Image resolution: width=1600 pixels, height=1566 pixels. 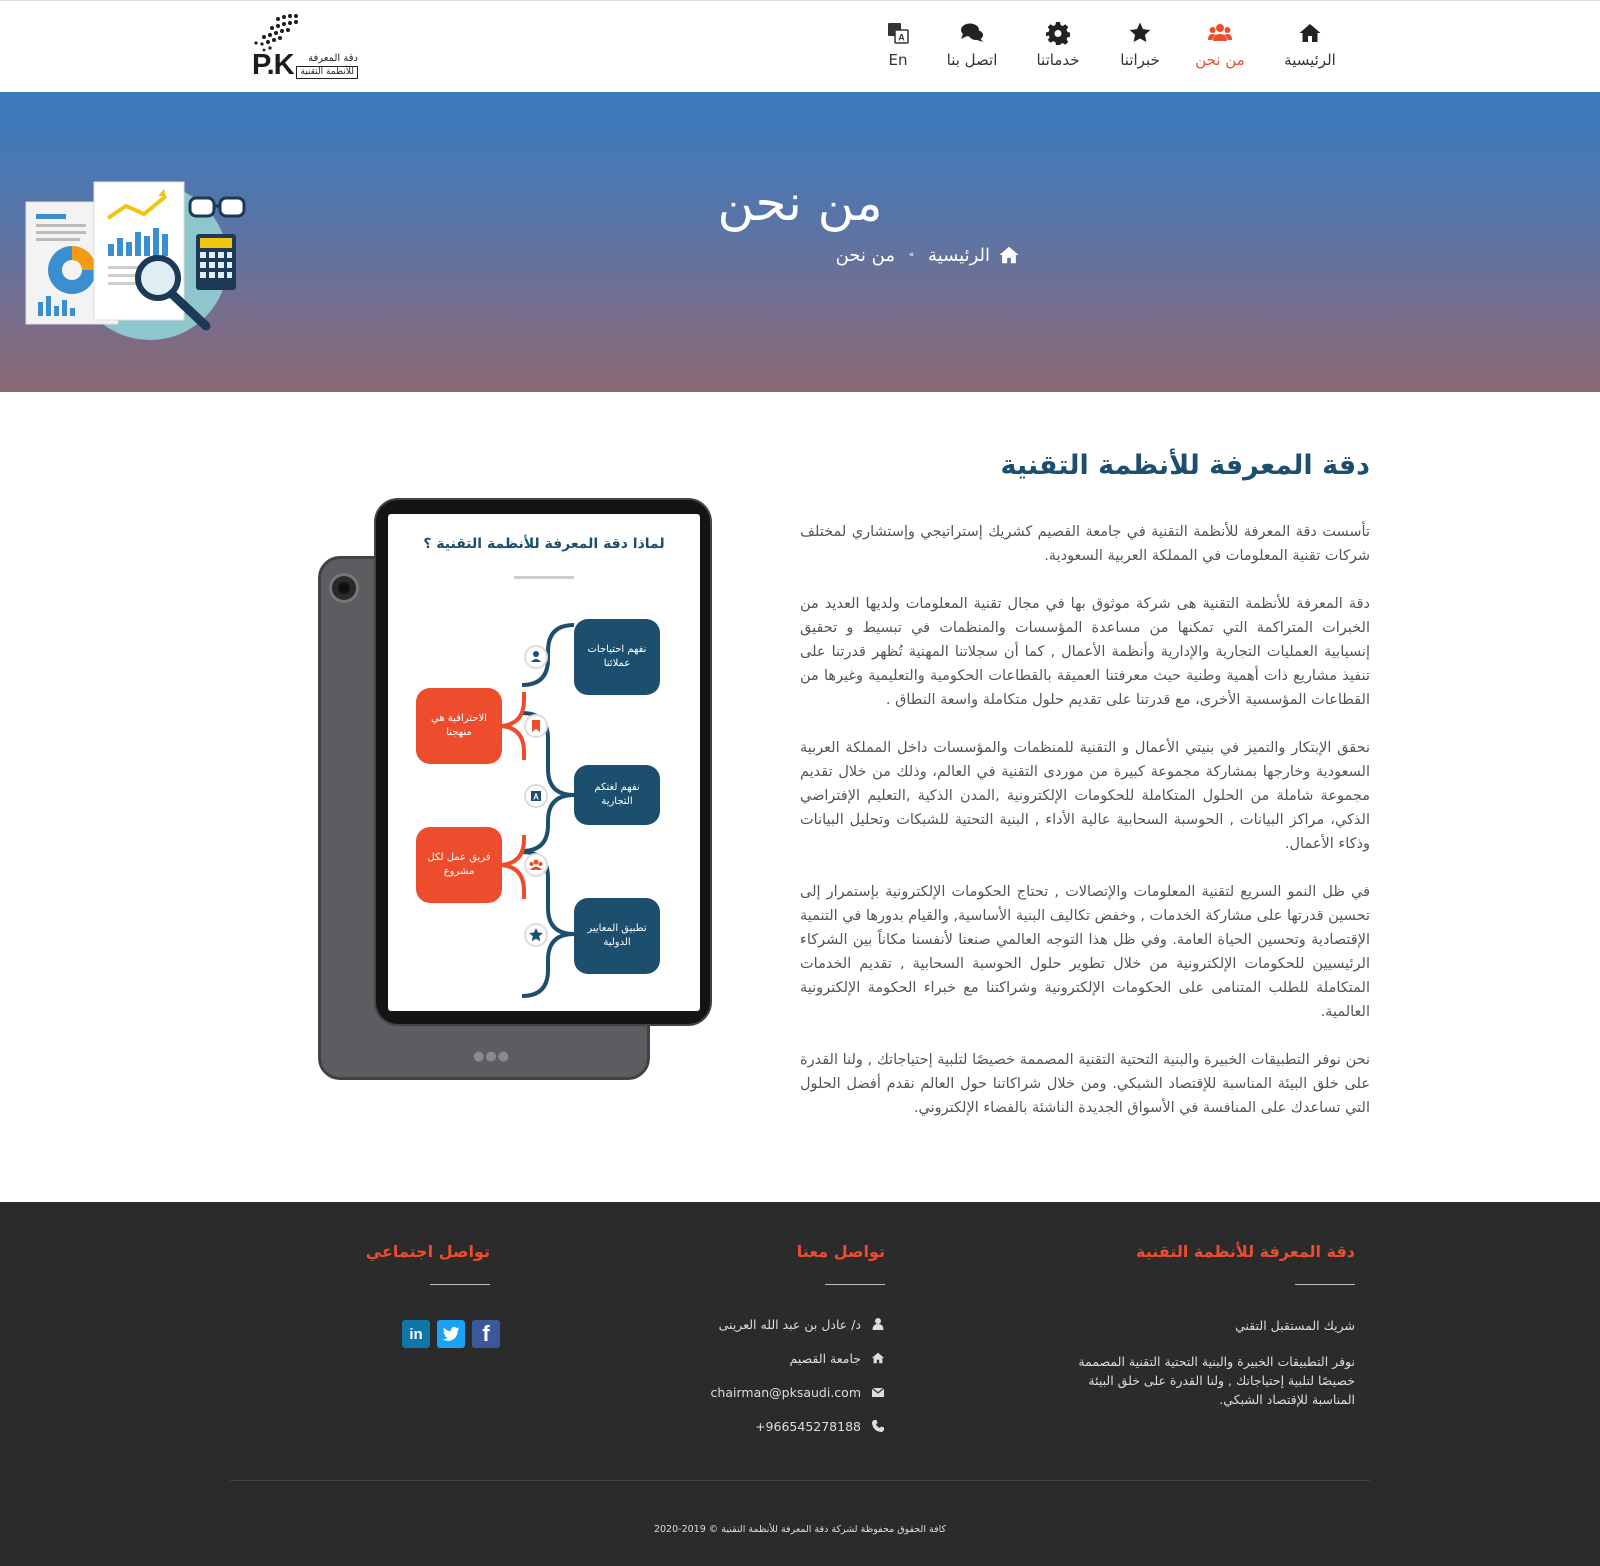 I want to click on contact-person: د/ عادل بن عبد الله العرينى, so click(x=802, y=1324).